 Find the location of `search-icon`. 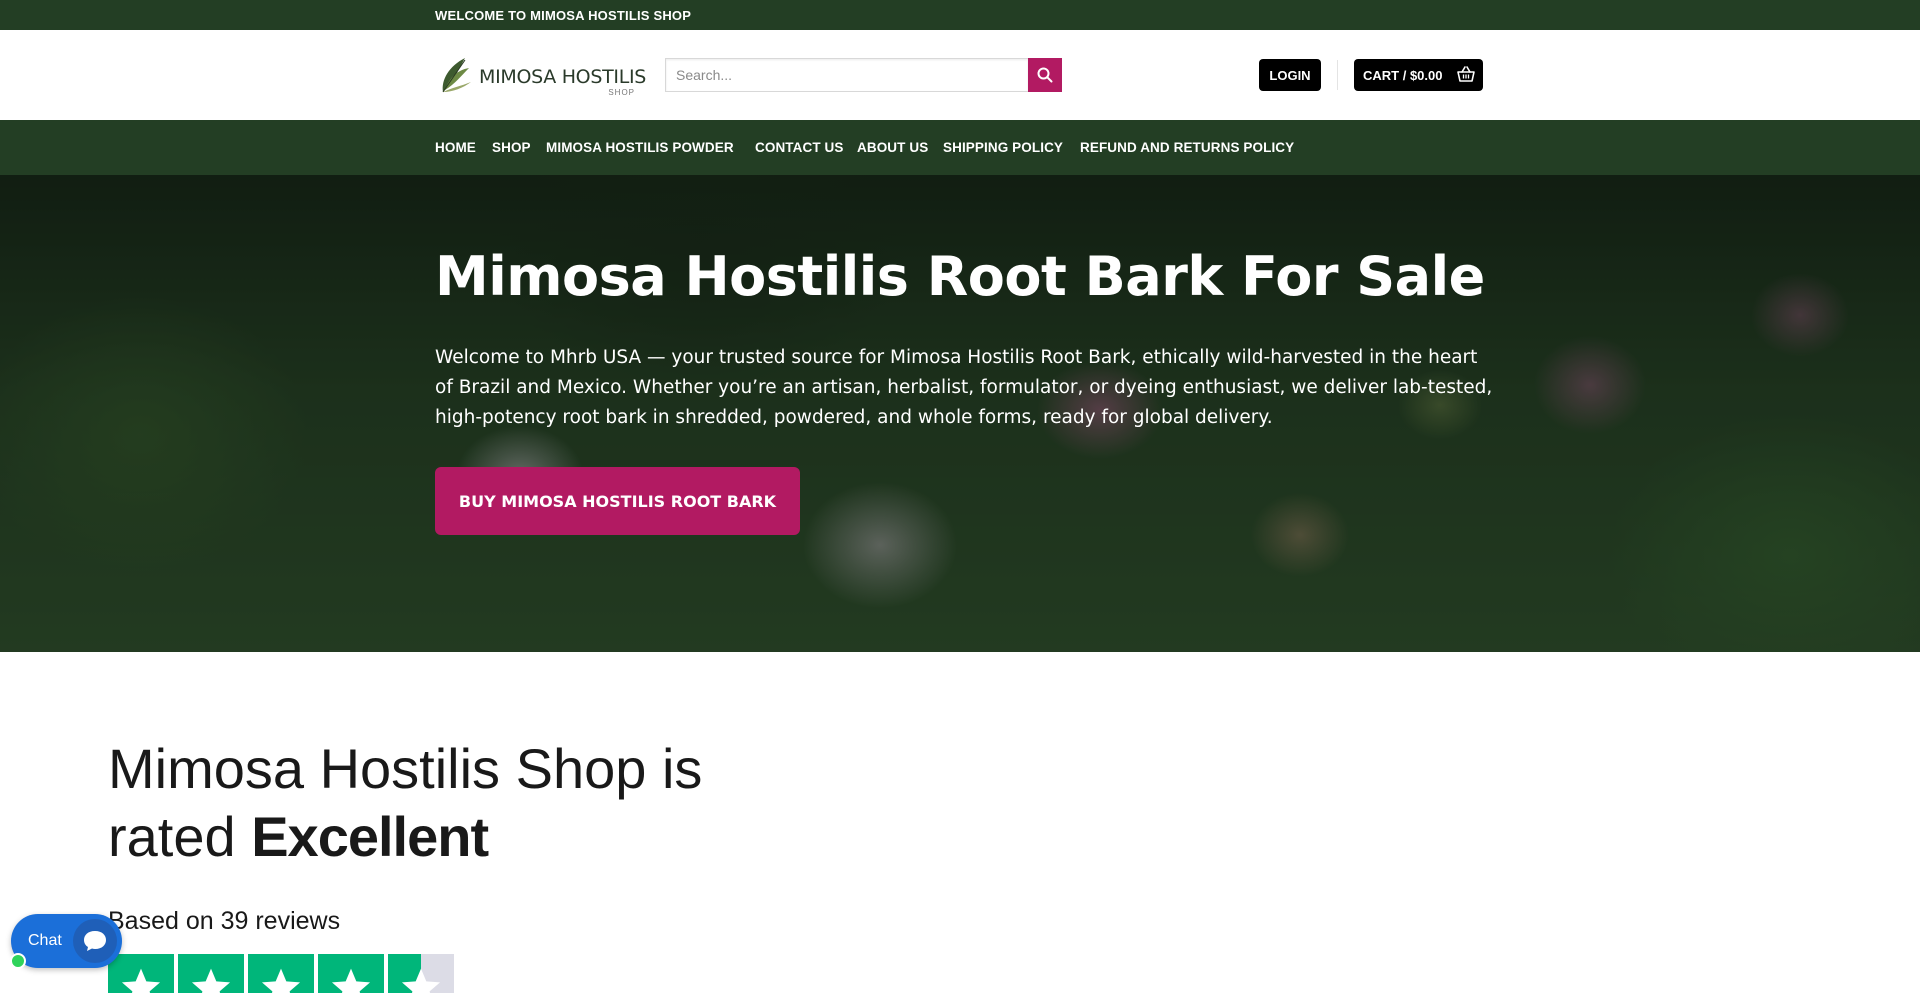

search-icon is located at coordinates (1045, 75).